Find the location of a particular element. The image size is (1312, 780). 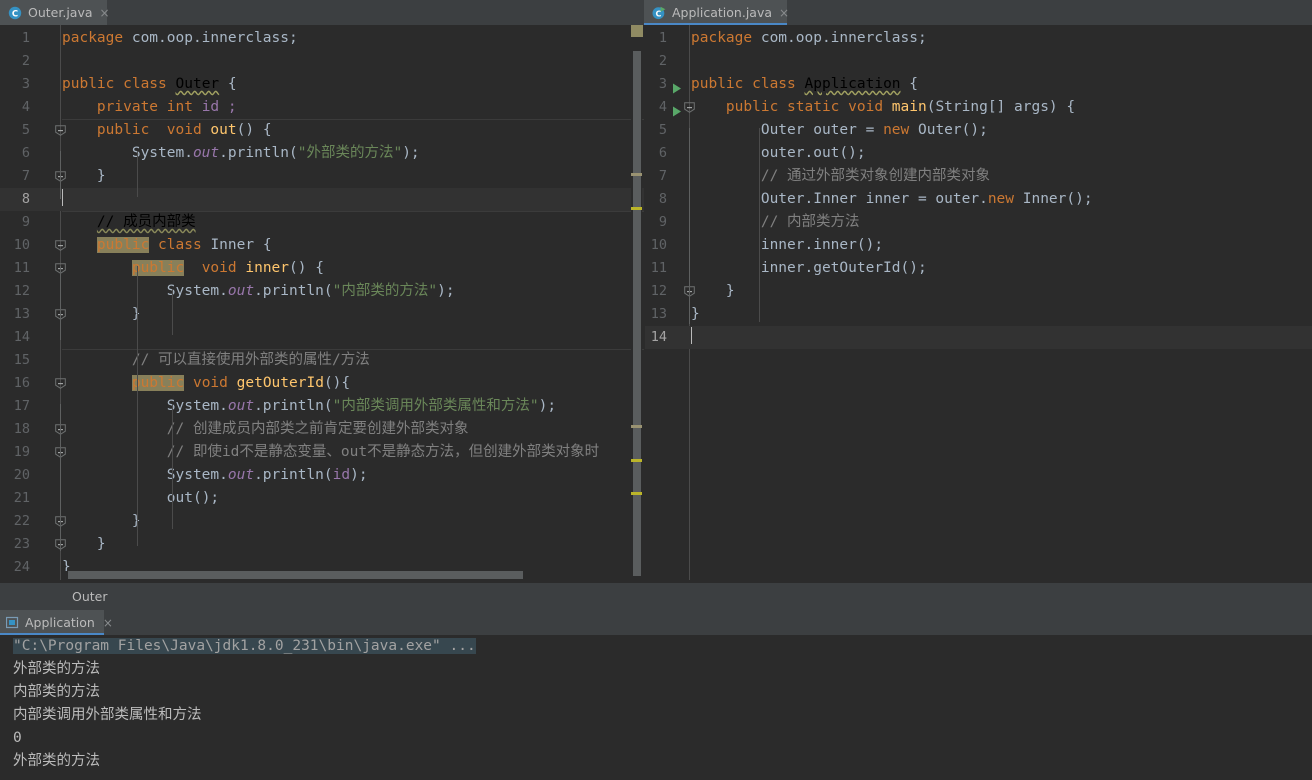

code-line: 4 private int id ; is located at coordinates (322, 107).